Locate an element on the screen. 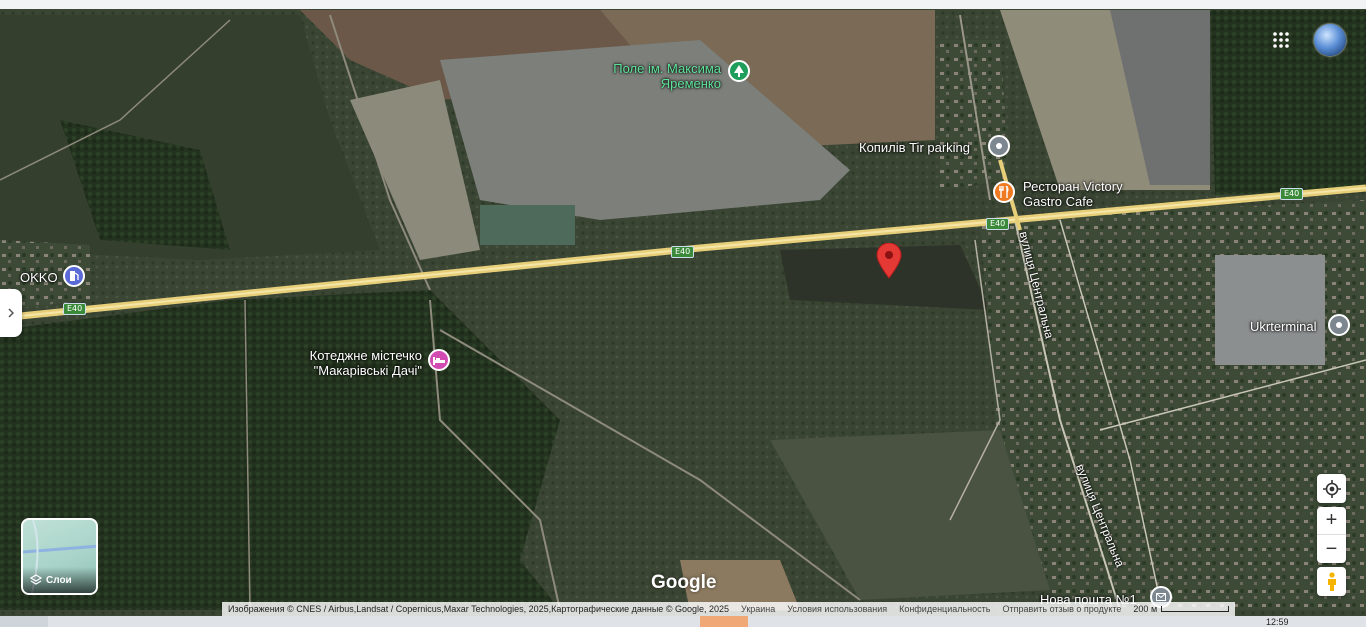 This screenshot has height=627, width=1366. zoom-in-button: + is located at coordinates (1331, 521).